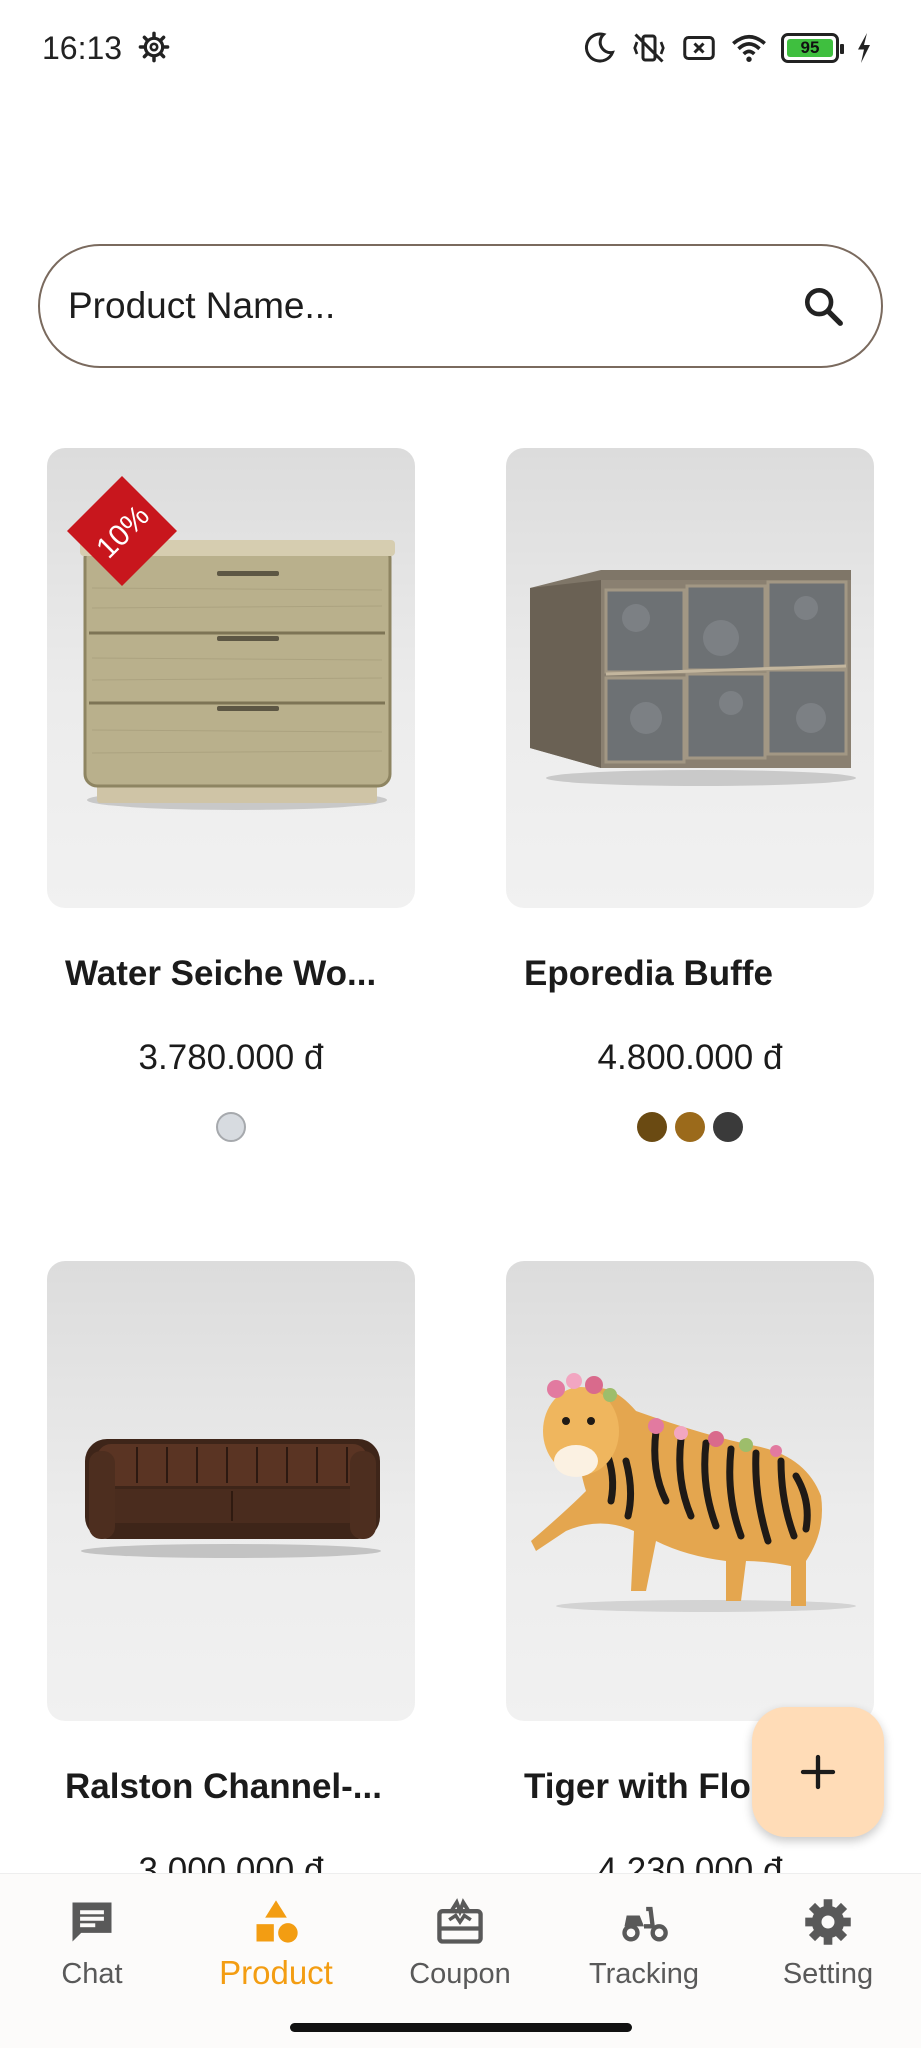 The height and width of the screenshot is (2048, 921). Describe the element at coordinates (699, 48) in the screenshot. I see `sim-x-icon` at that location.